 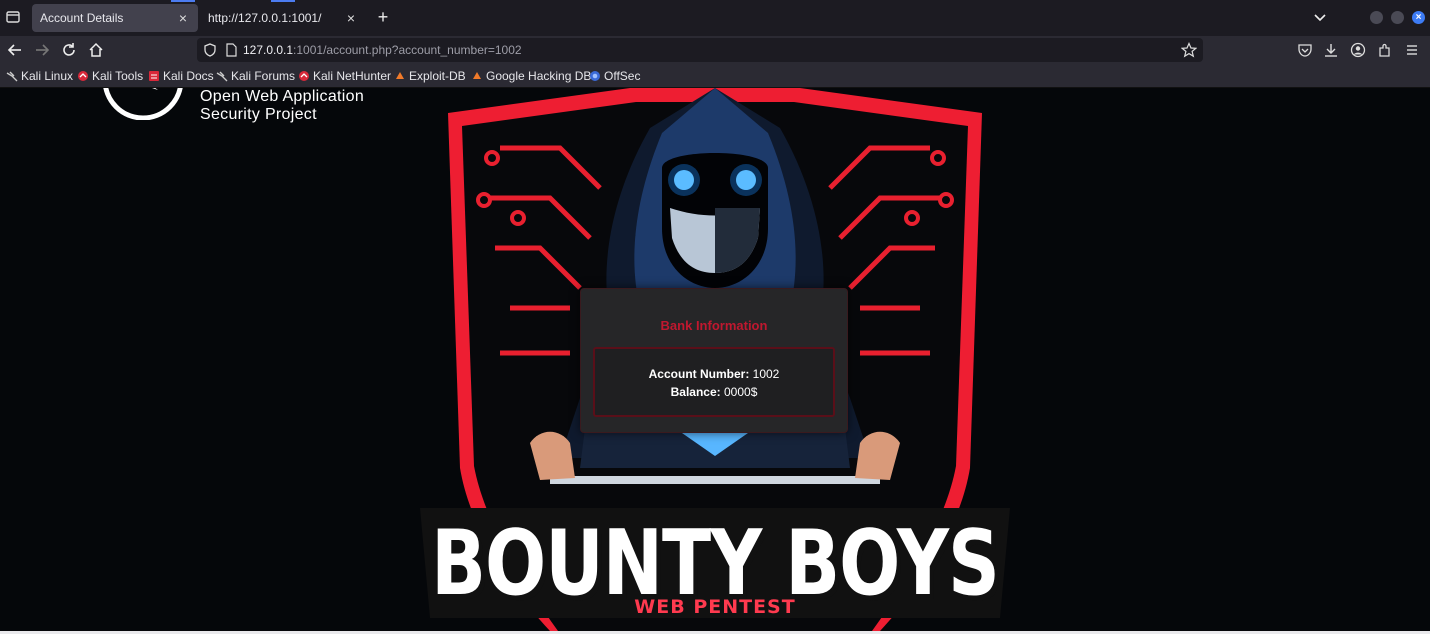 I want to click on shield-icon, so click(x=210, y=50).